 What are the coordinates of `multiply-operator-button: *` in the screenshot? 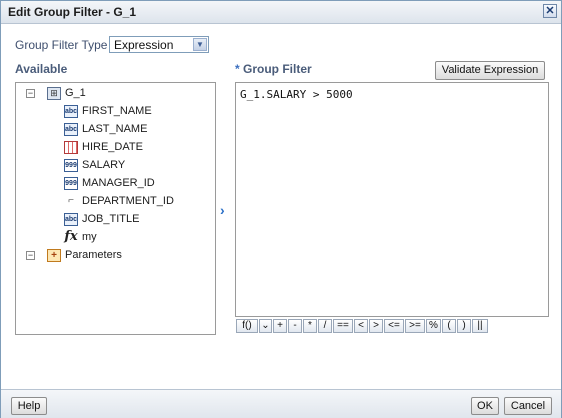 It's located at (310, 326).